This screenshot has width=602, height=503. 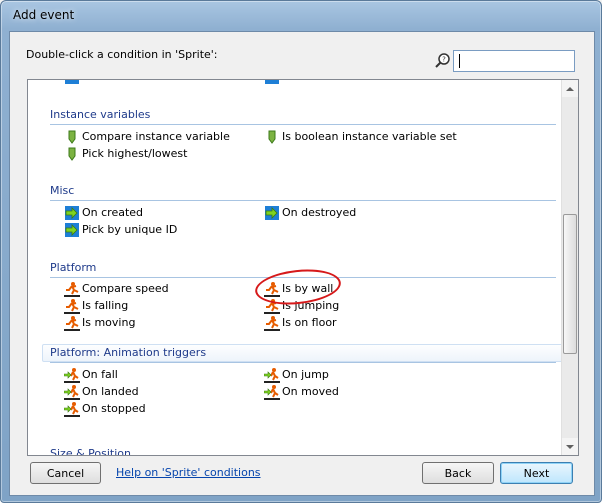 What do you see at coordinates (96, 305) in the screenshot?
I see `condition-is-falling: Is falling` at bounding box center [96, 305].